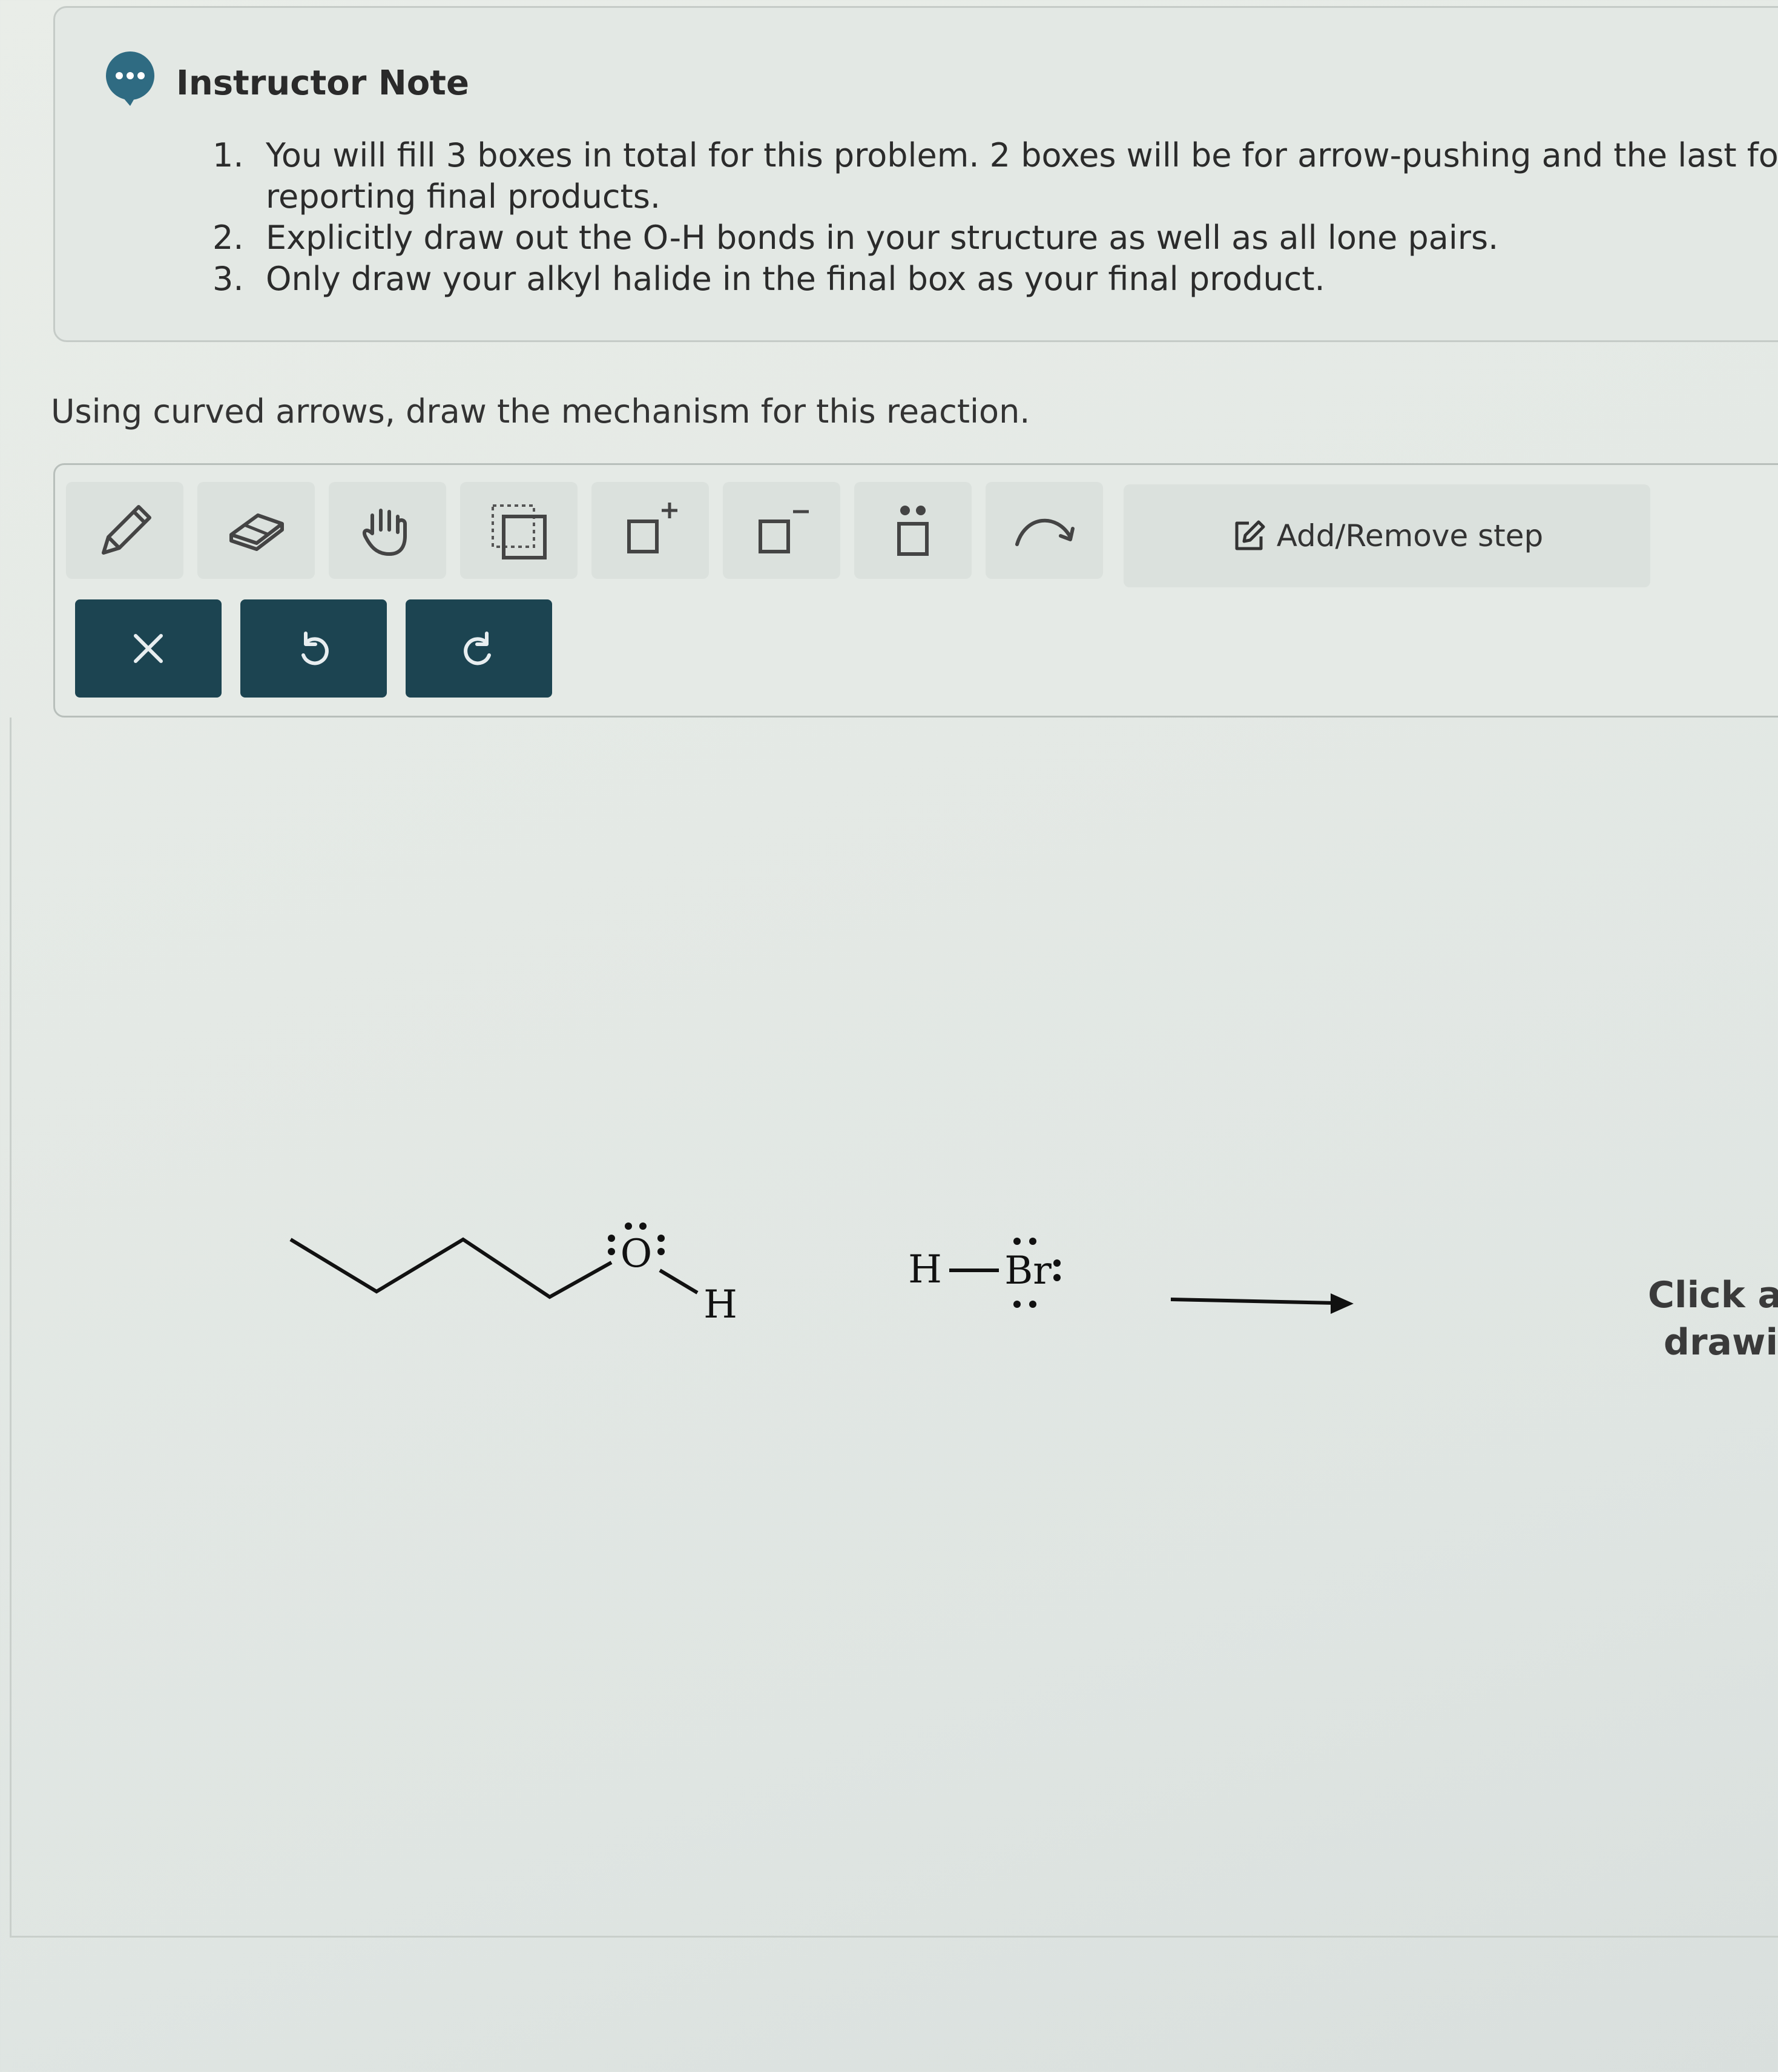 The height and width of the screenshot is (2072, 1778). I want to click on eraser-icon, so click(256, 532).